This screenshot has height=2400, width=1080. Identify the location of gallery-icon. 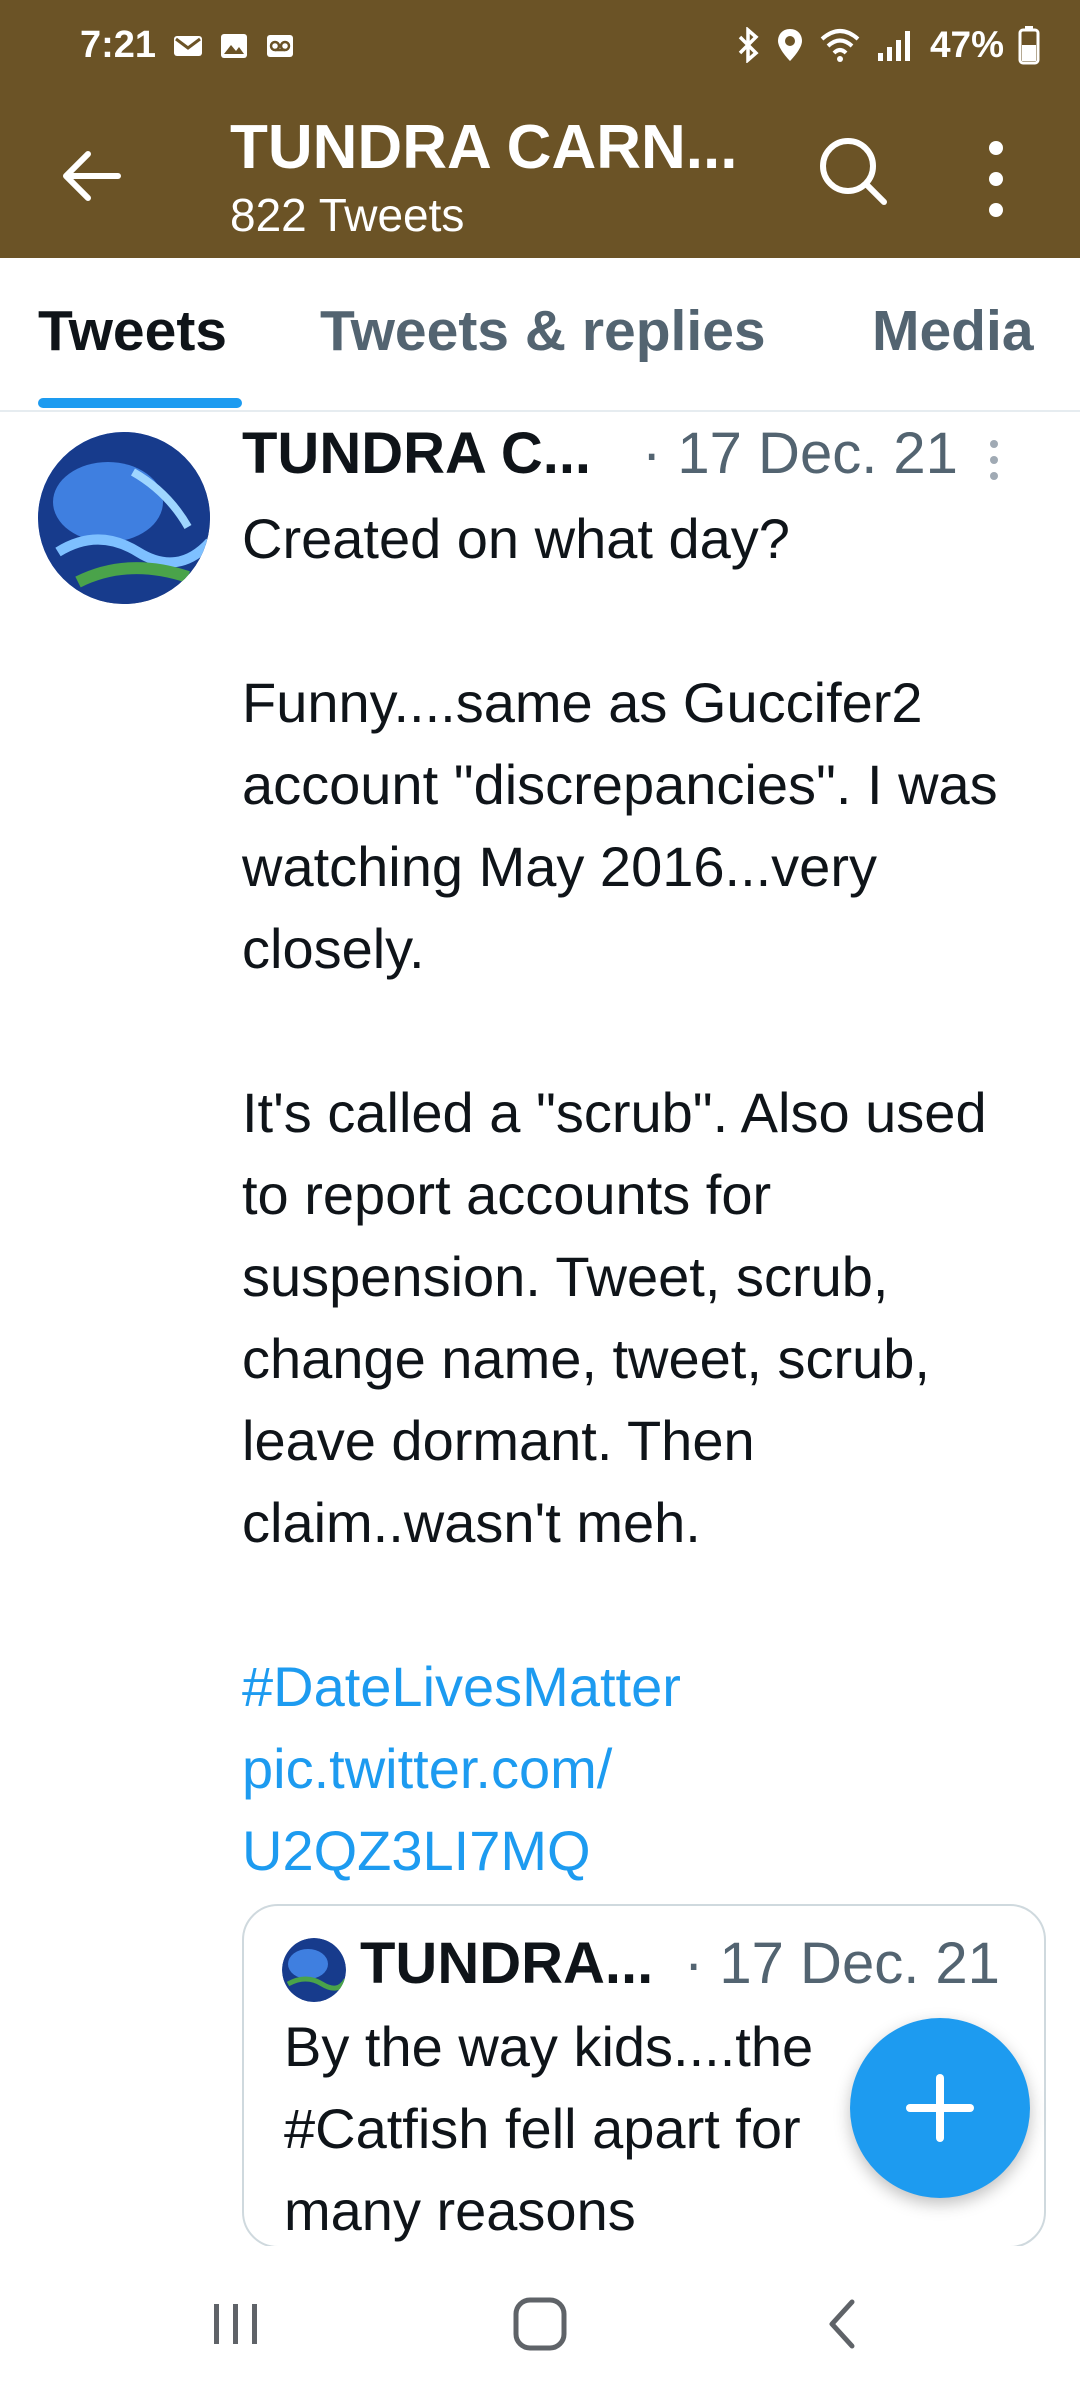
(234, 46).